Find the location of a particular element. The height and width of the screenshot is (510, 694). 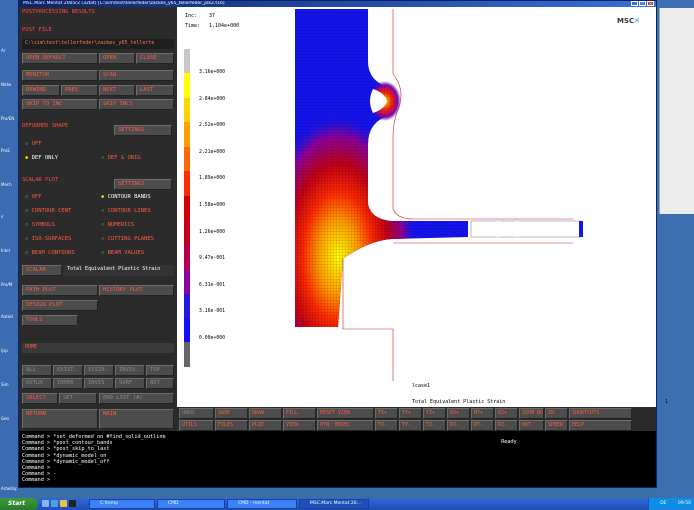

history-plot-button: HISTORY PLOT is located at coordinates (136, 290).